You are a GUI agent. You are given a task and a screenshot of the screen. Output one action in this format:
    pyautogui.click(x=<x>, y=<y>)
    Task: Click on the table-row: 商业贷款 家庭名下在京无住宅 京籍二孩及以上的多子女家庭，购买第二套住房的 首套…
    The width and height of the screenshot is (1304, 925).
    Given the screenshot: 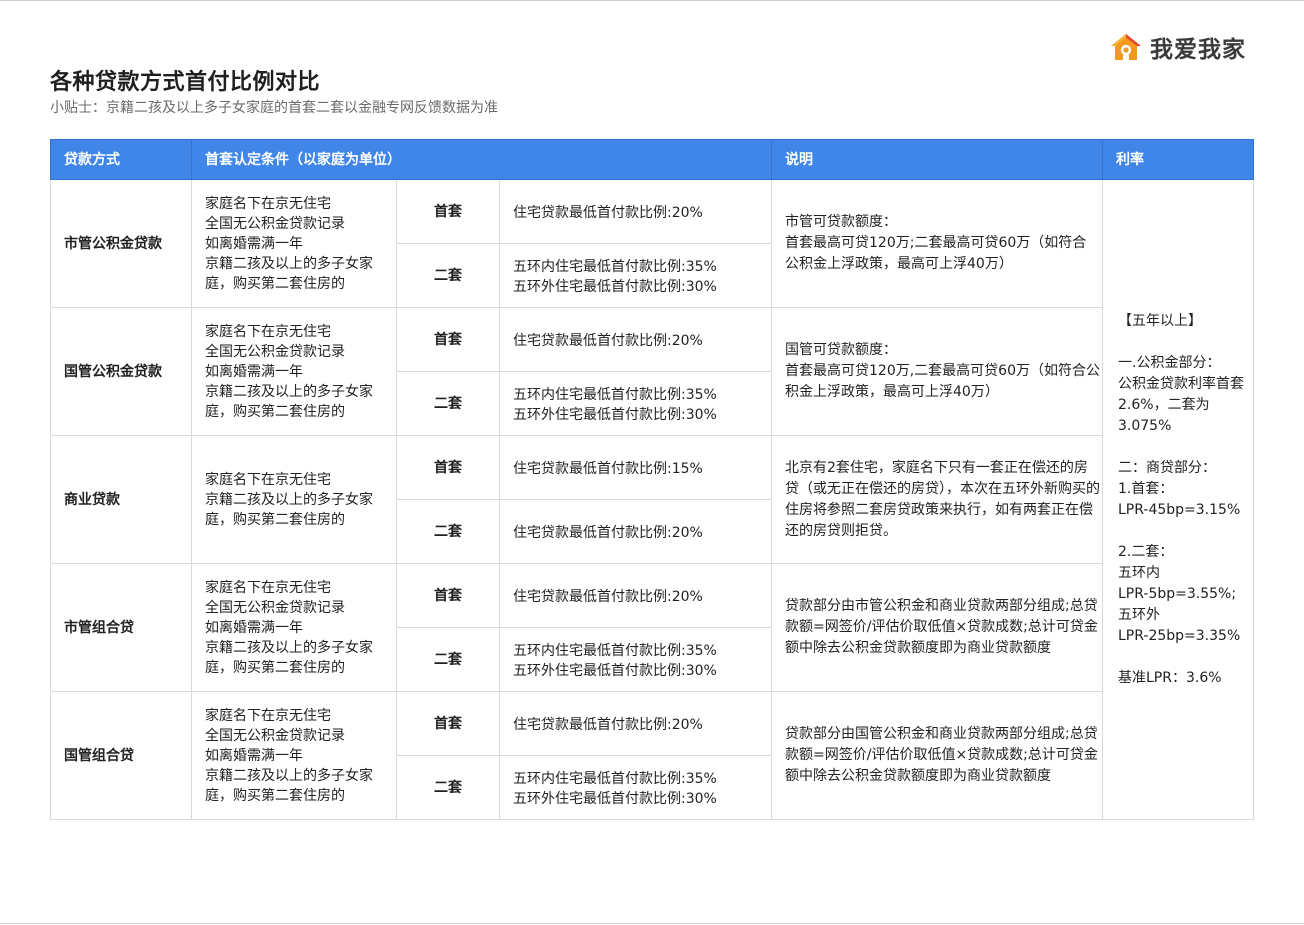 What is the action you would take?
    pyautogui.click(x=652, y=499)
    